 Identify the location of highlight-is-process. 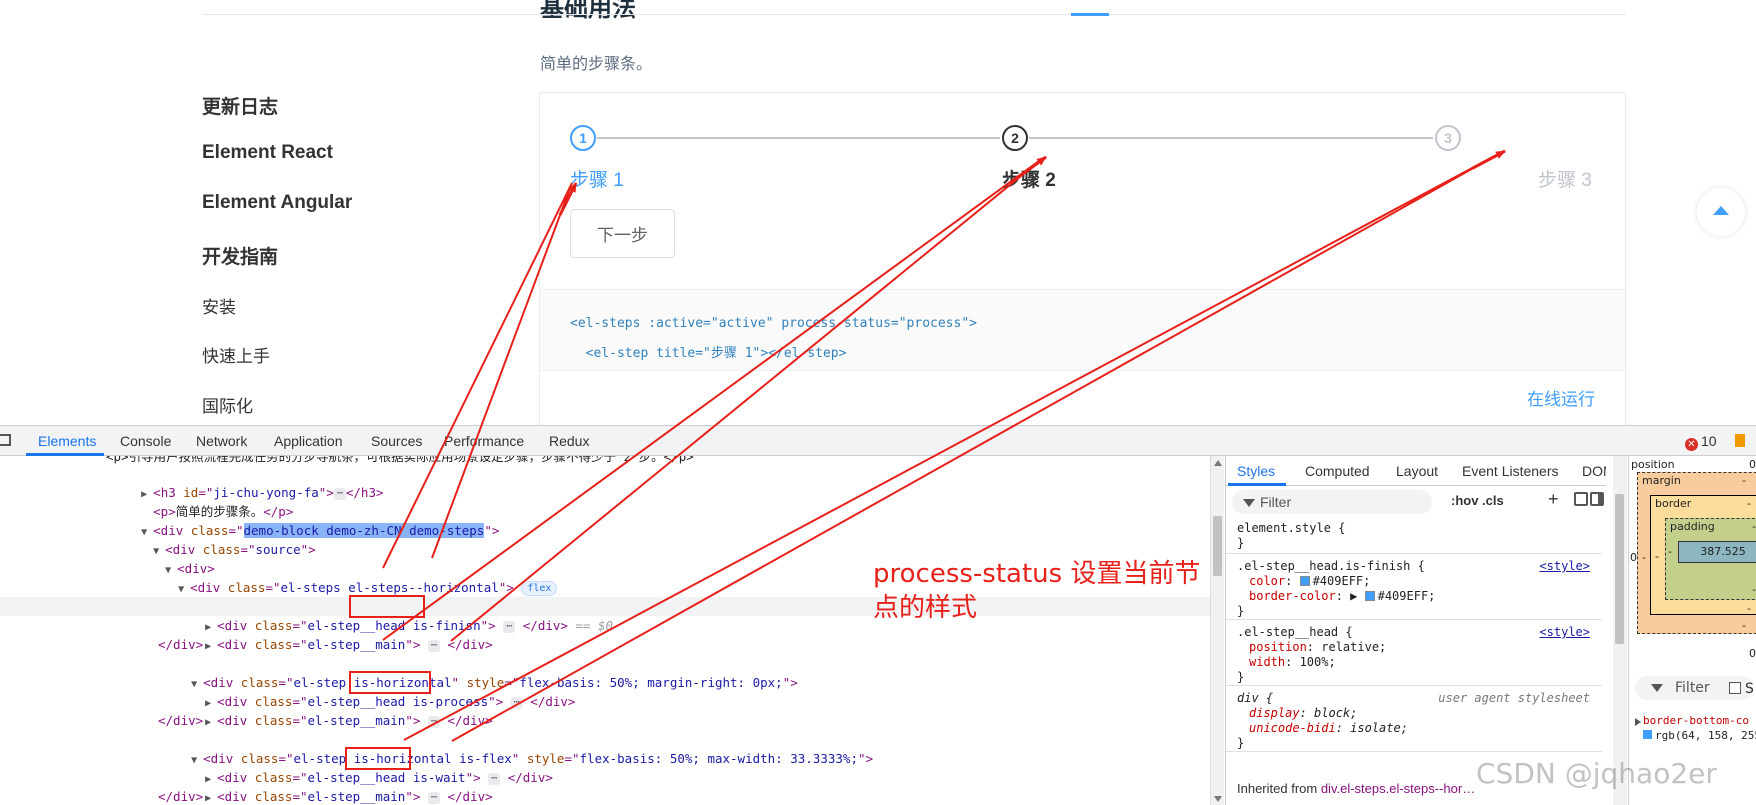
(390, 682).